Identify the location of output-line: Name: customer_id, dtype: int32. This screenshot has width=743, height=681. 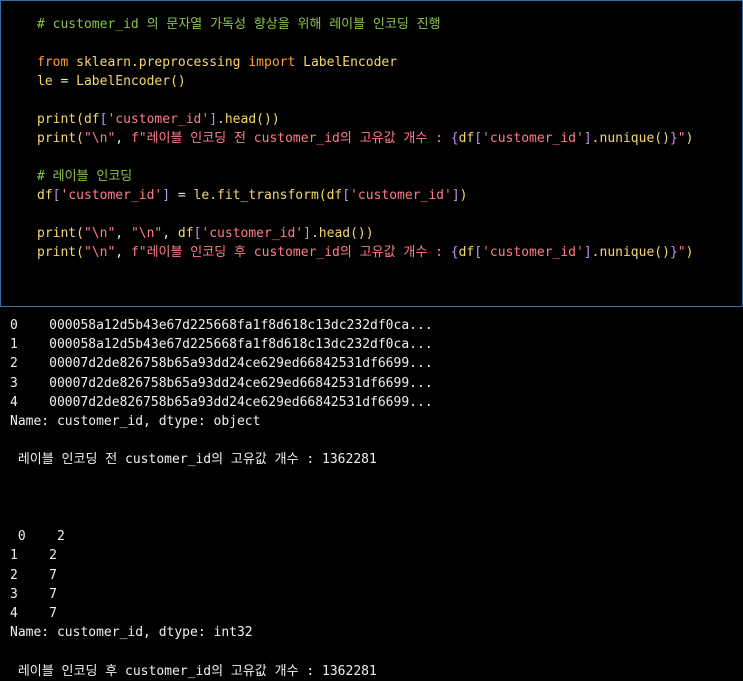
(131, 632).